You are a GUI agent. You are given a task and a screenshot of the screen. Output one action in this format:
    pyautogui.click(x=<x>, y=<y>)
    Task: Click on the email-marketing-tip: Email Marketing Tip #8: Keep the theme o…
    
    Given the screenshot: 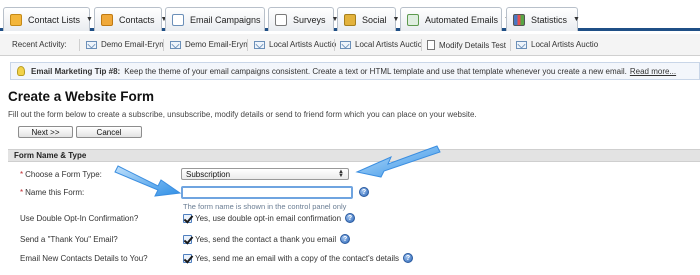 What is the action you would take?
    pyautogui.click(x=355, y=71)
    